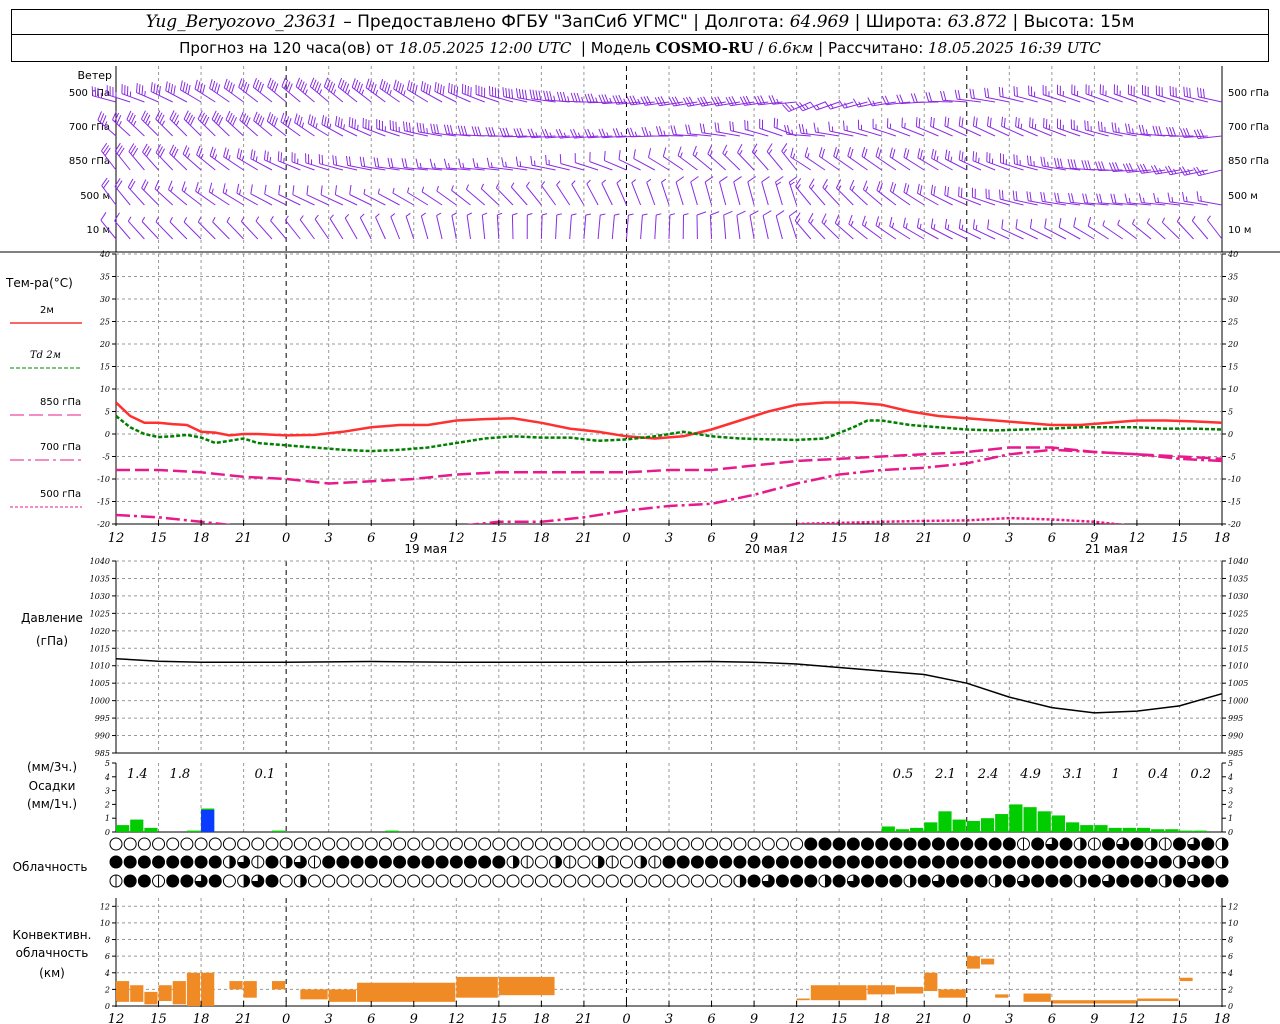  Describe the element at coordinates (137, 774) in the screenshot. I see `precip-3h-total: 1.4` at that location.